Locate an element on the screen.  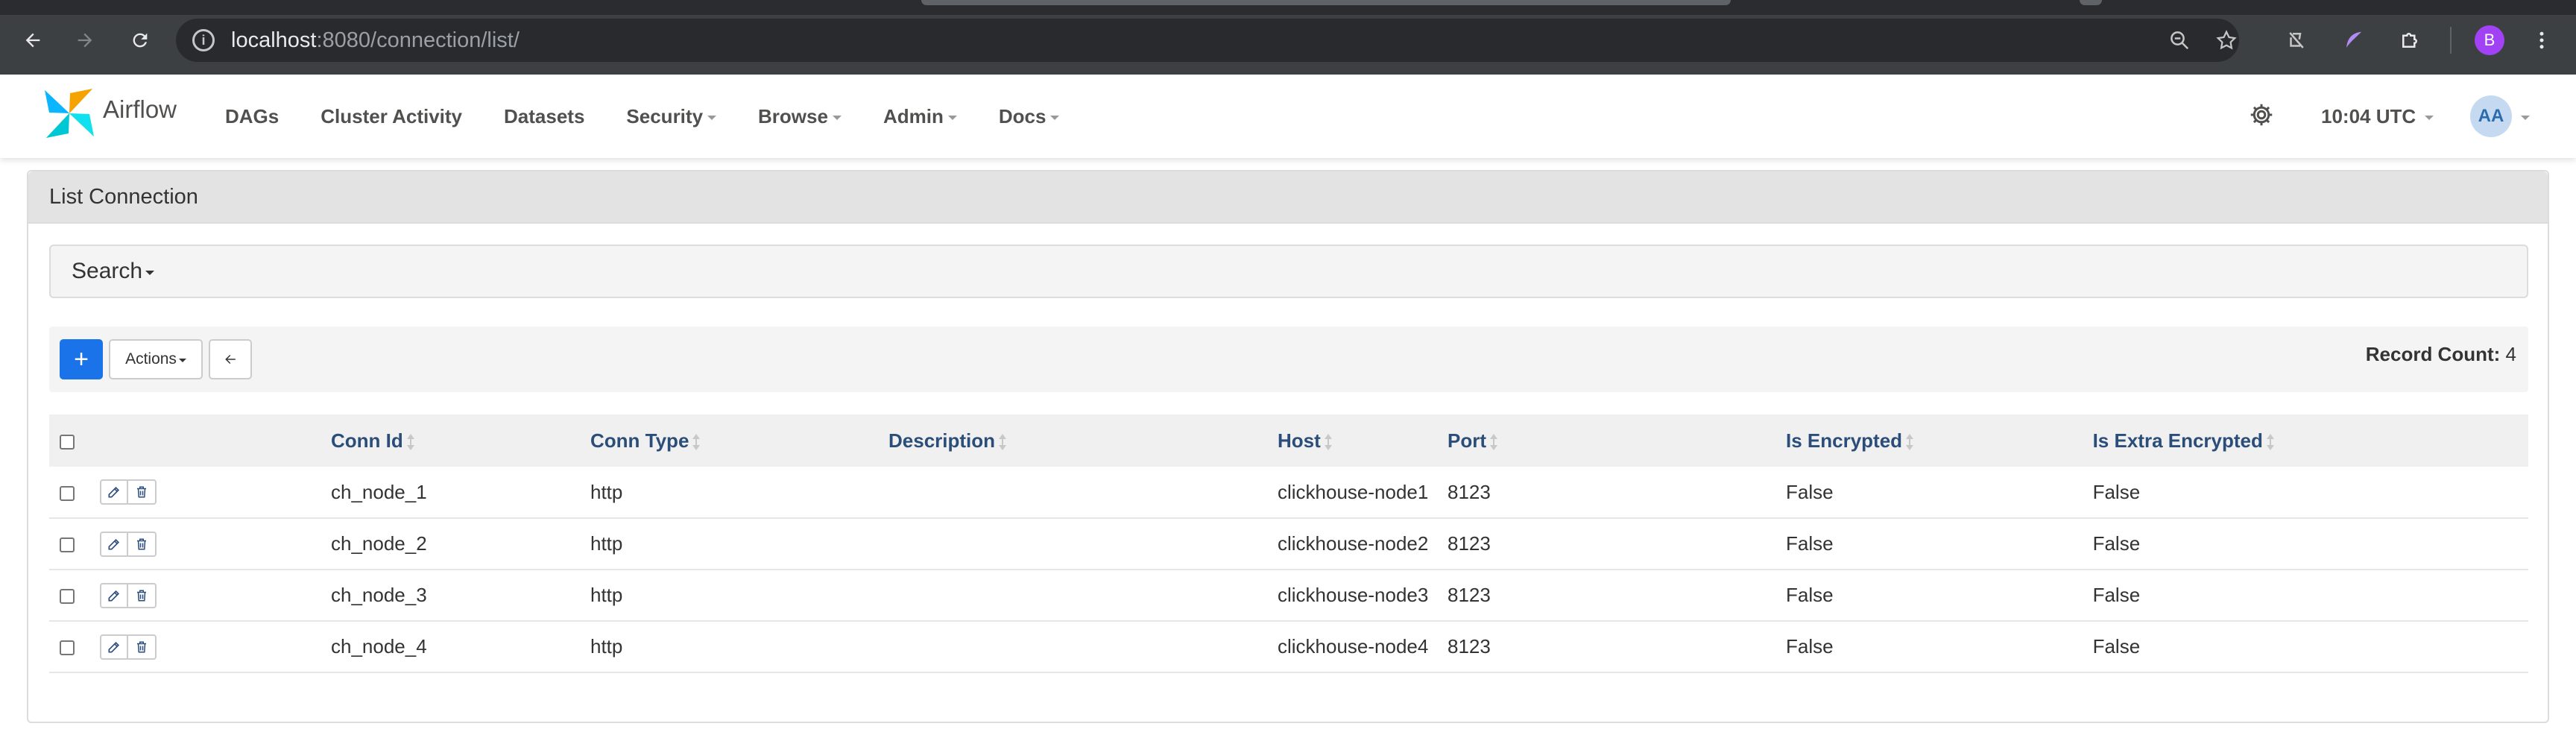
nav-dags: DAGs is located at coordinates (252, 117).